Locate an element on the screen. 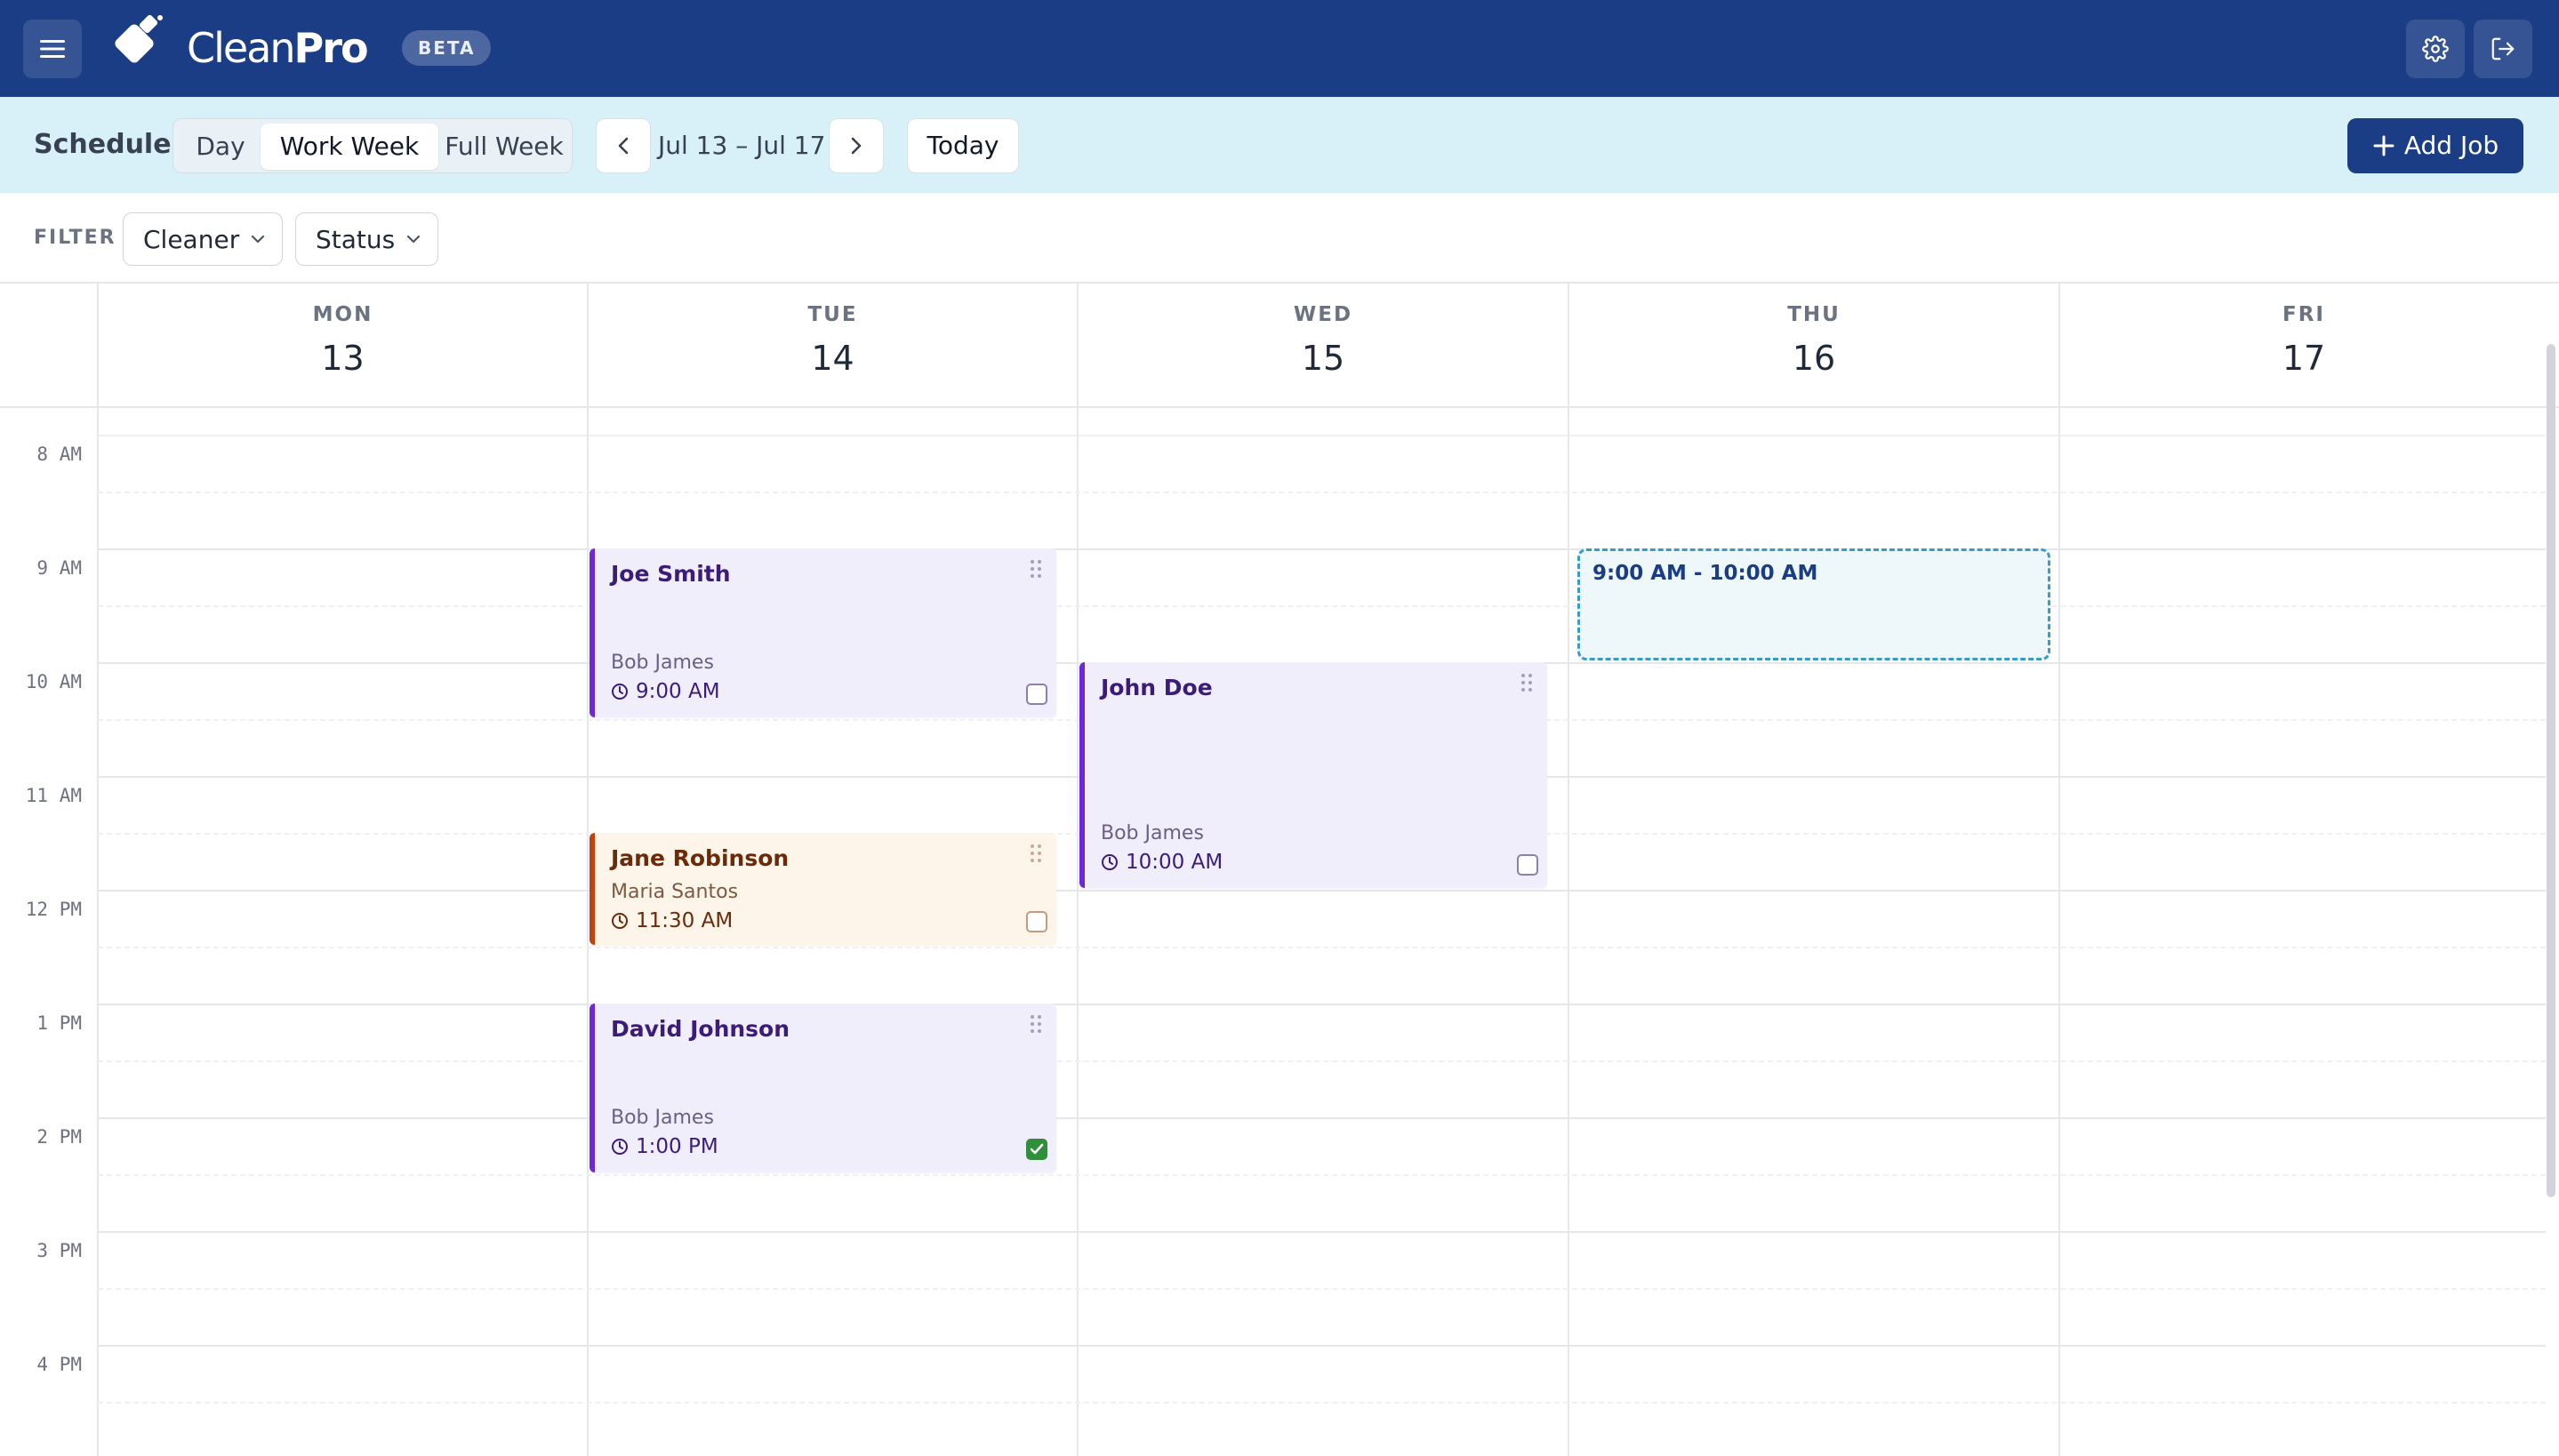 The image size is (2559, 1456). hamburger-icon is located at coordinates (52, 49).